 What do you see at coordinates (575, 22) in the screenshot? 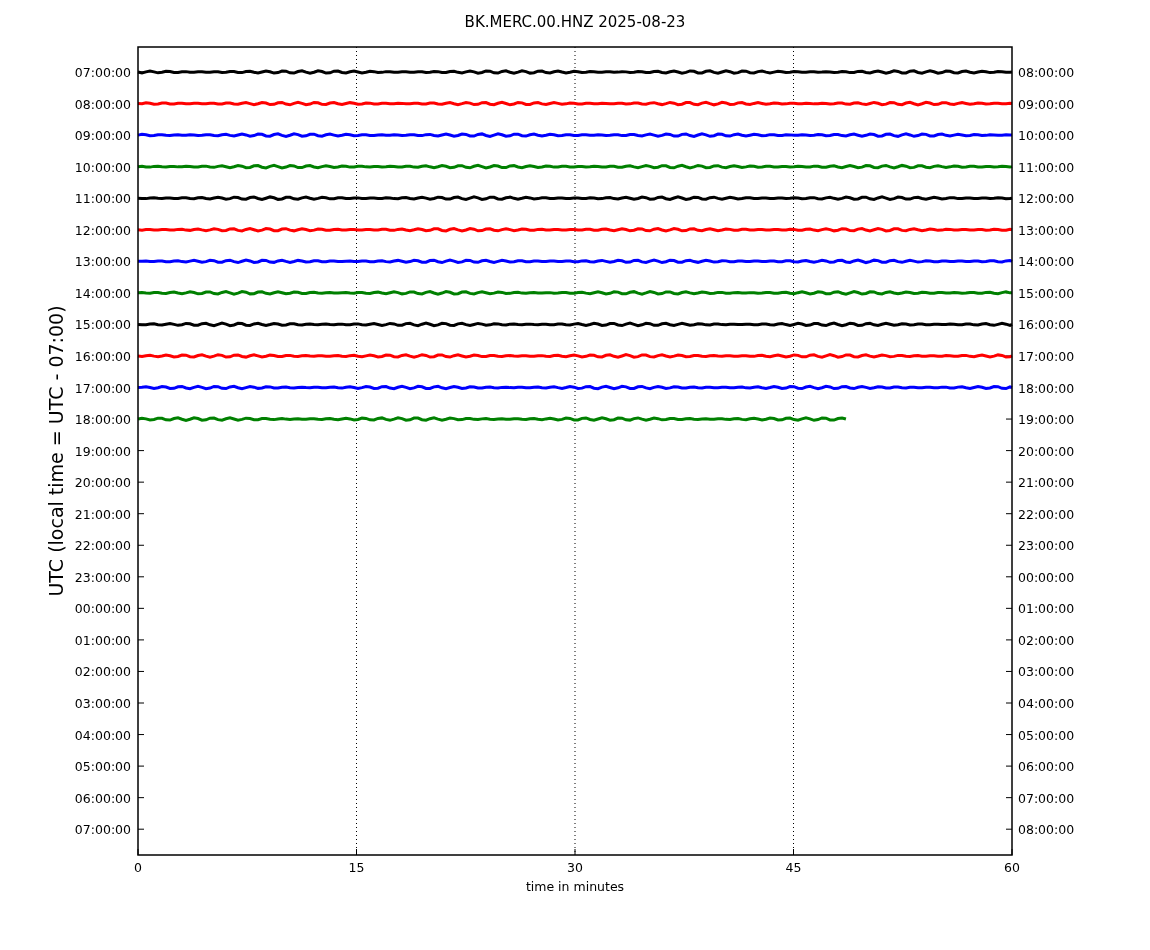
I see `plot-title: BK.MERC.00.HNZ 2025-08-23` at bounding box center [575, 22].